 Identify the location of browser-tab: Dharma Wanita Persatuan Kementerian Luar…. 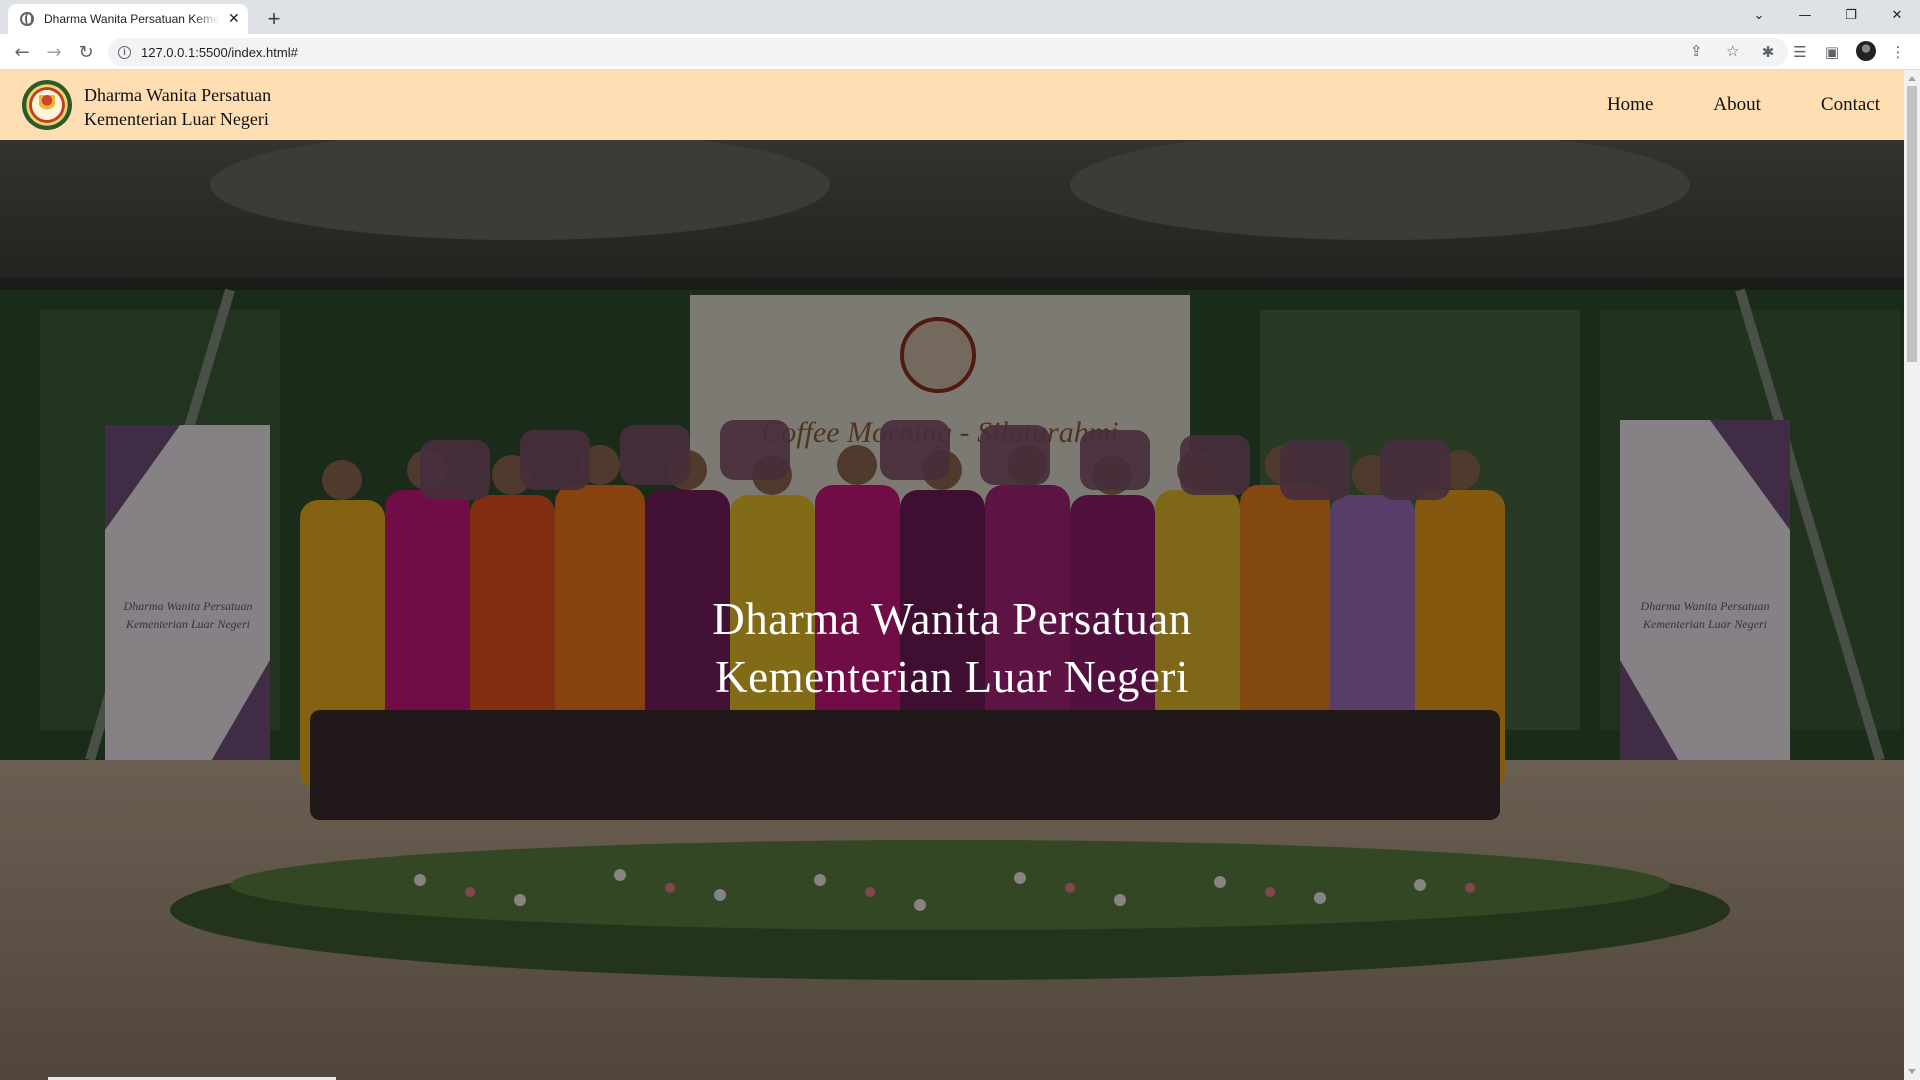
(128, 19).